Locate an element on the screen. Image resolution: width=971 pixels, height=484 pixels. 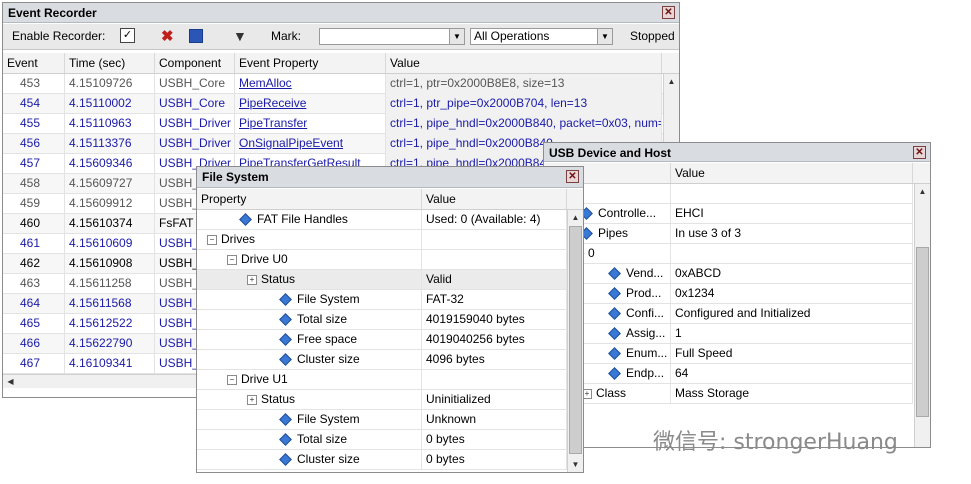
tree-row: Cluster size 4096 bytes is located at coordinates (382, 360).